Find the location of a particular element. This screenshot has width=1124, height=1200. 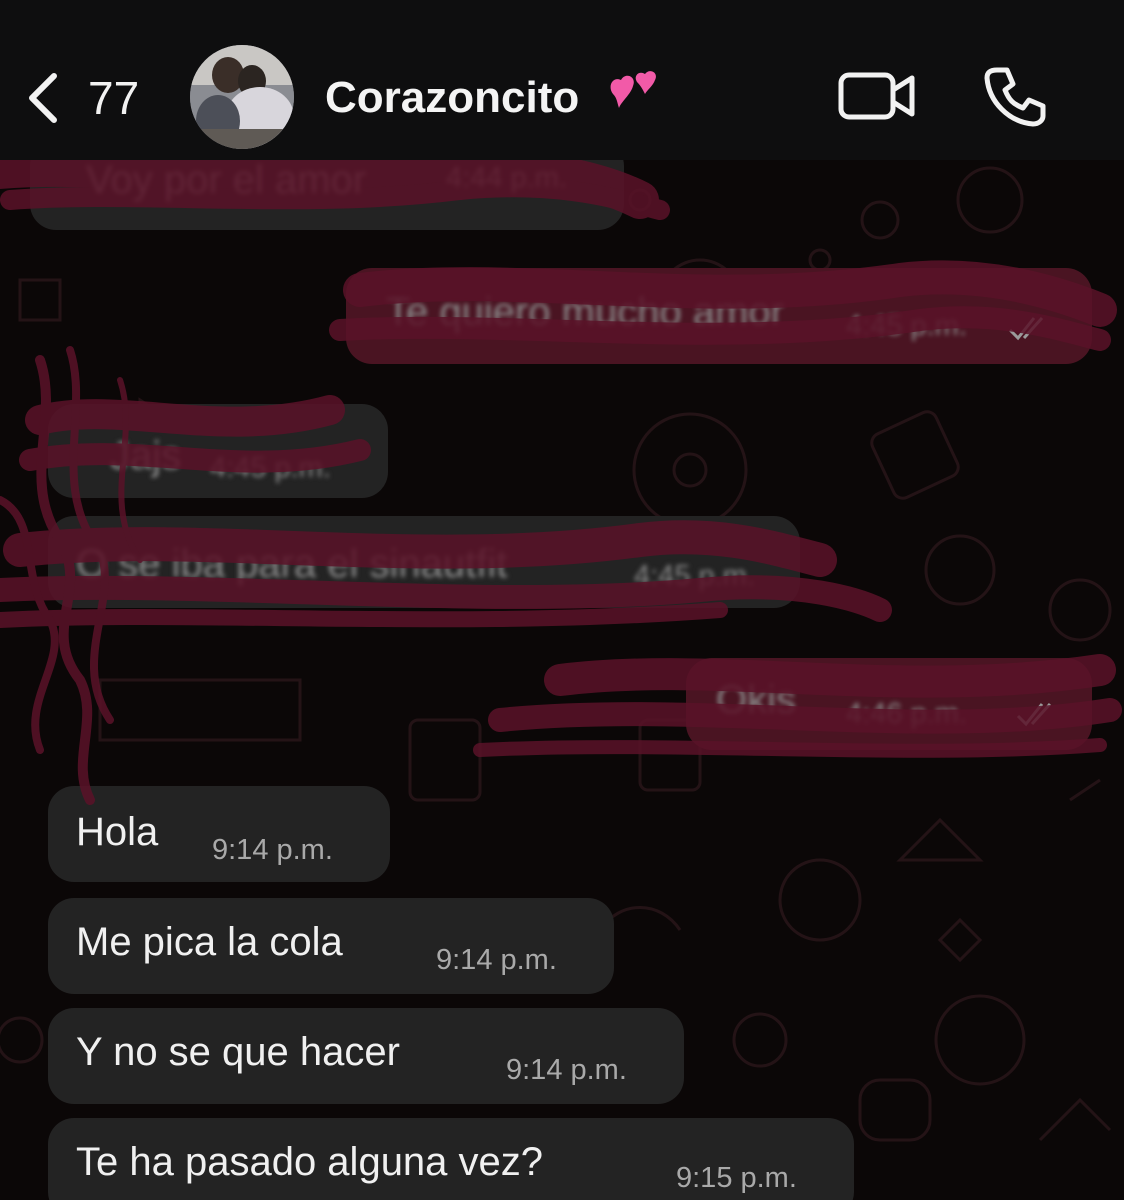

message-bubble-outgoing: Okis 4:46 p.m. is located at coordinates (889, 704).